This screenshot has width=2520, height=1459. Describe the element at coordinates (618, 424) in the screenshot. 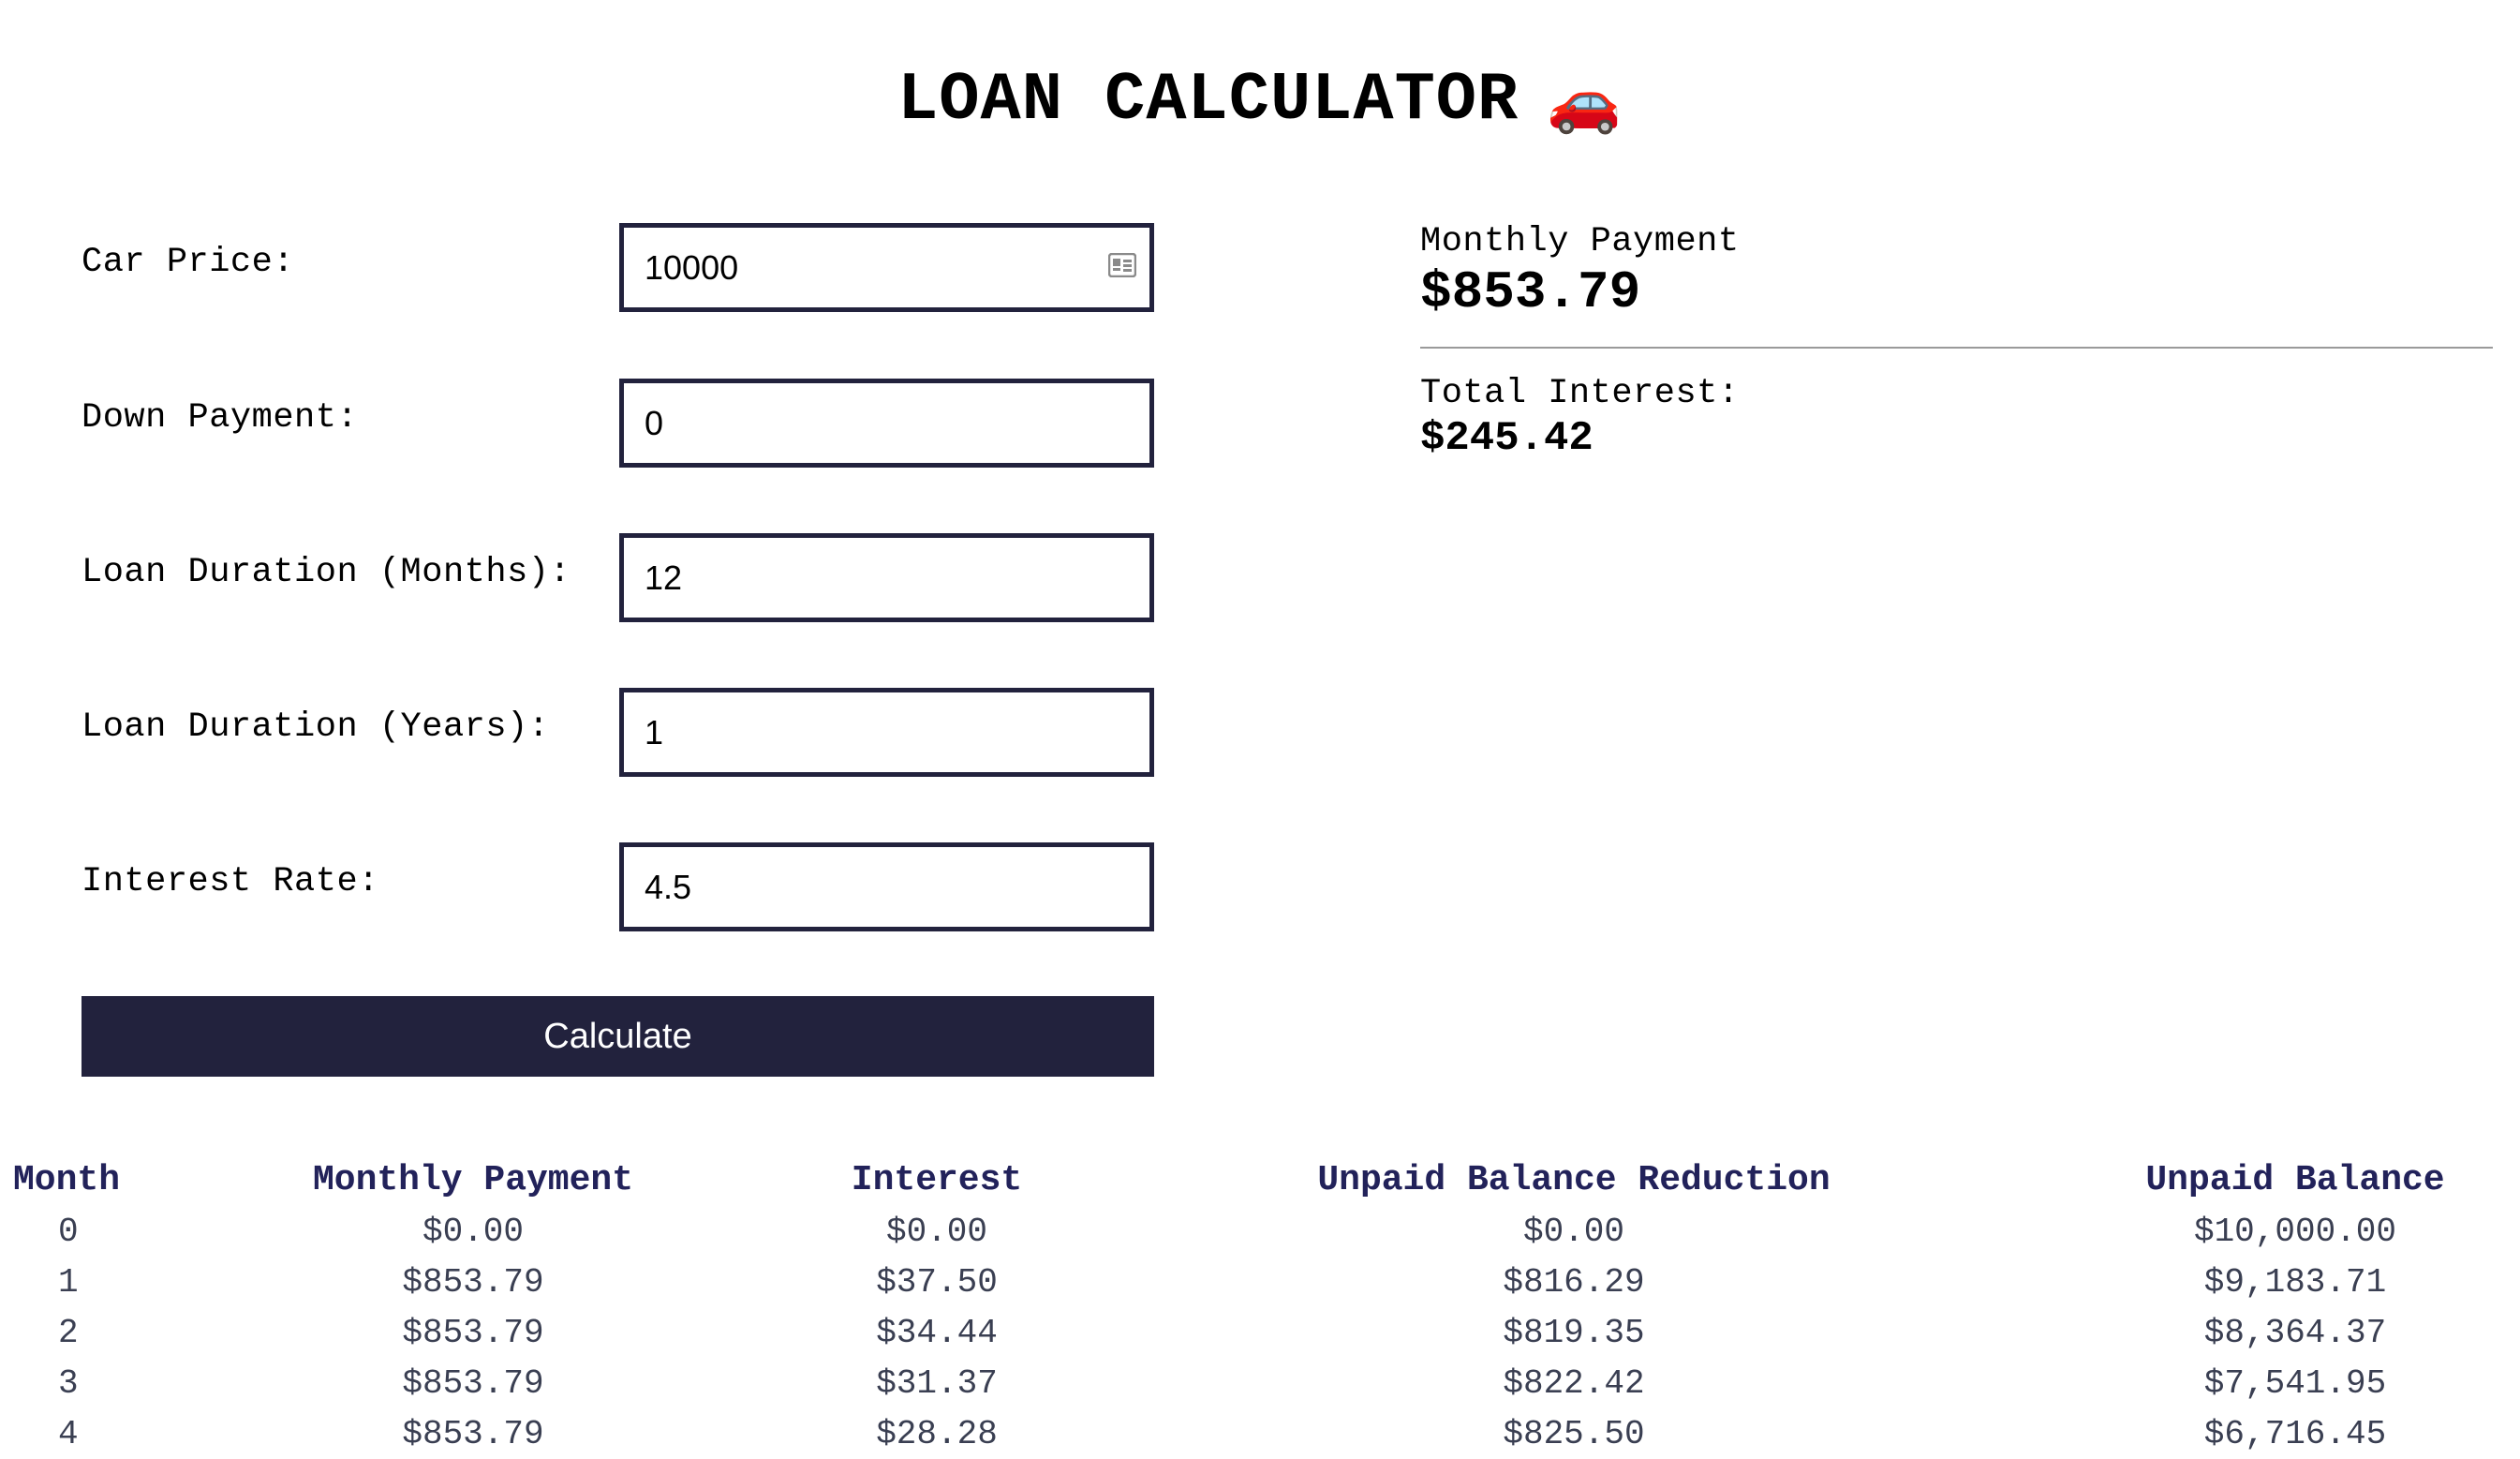

I see `down-payment-row: Down Payment:` at that location.